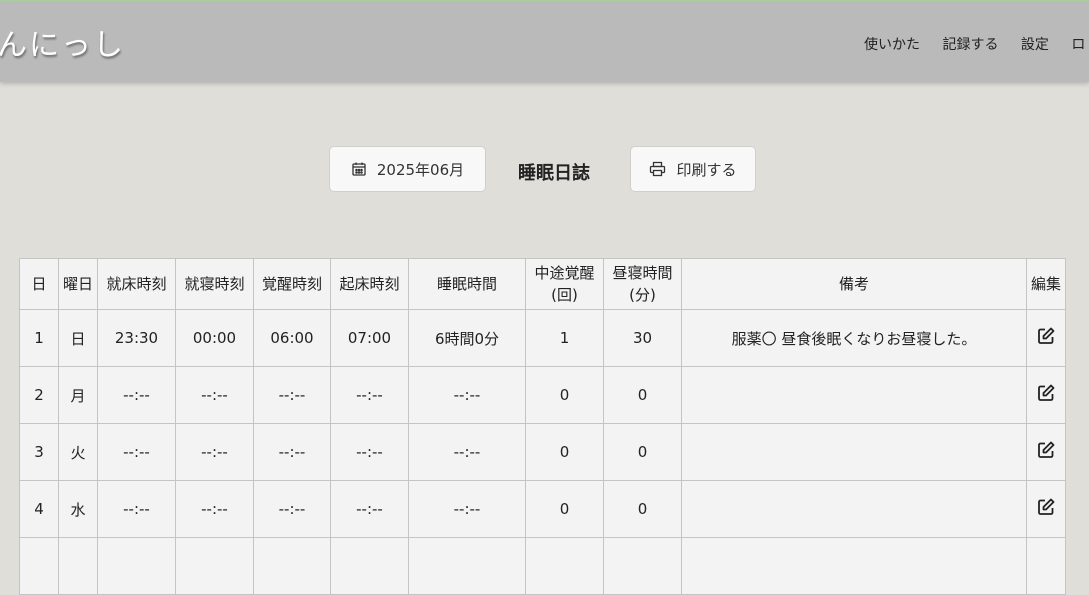 Image resolution: width=1089 pixels, height=595 pixels. What do you see at coordinates (78, 566) in the screenshot?
I see `cell-weekday` at bounding box center [78, 566].